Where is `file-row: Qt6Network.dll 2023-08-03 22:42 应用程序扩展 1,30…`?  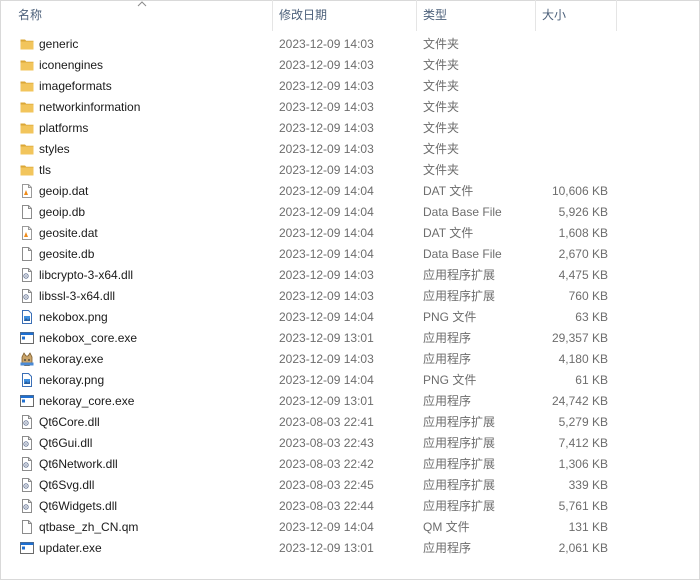 file-row: Qt6Network.dll 2023-08-03 22:42 应用程序扩展 1,30… is located at coordinates (350, 464).